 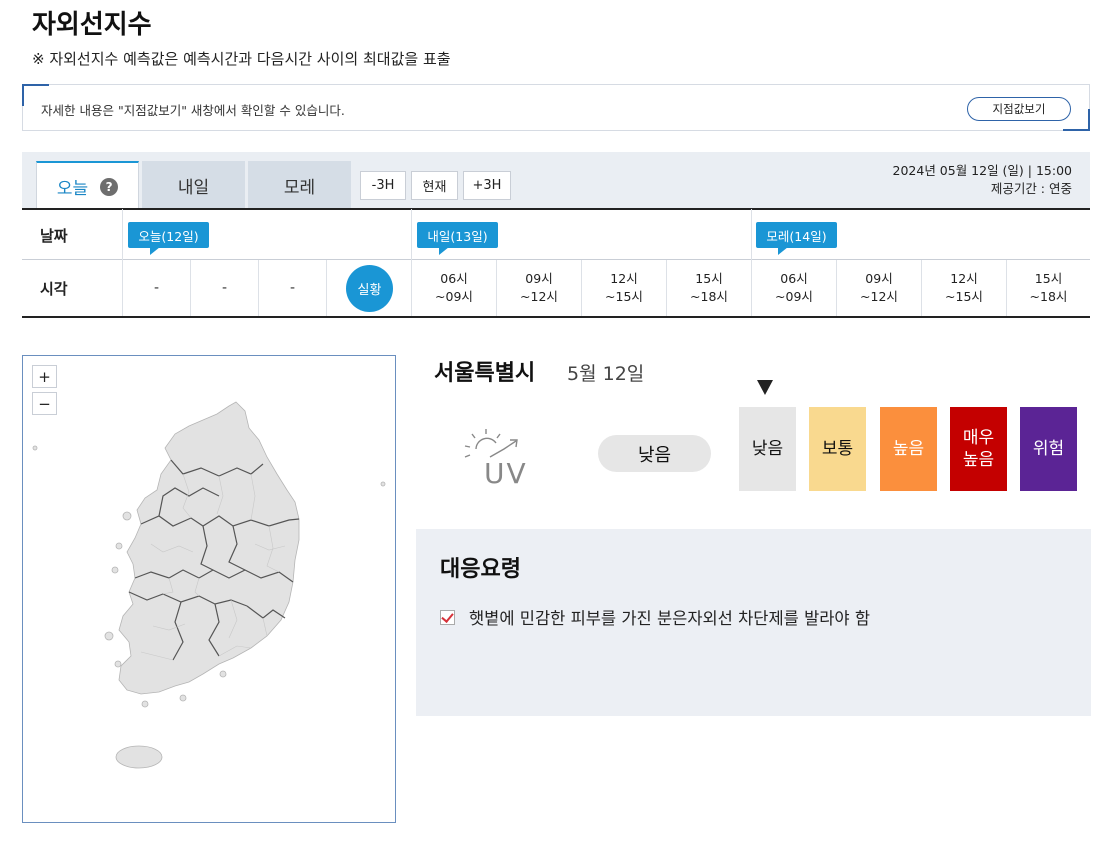 I want to click on now-slot-button: 실황, so click(x=369, y=288).